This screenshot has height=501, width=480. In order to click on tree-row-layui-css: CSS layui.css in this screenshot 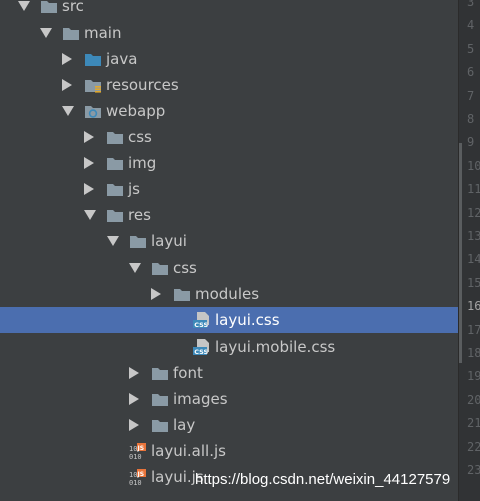, I will do `click(229, 320)`.